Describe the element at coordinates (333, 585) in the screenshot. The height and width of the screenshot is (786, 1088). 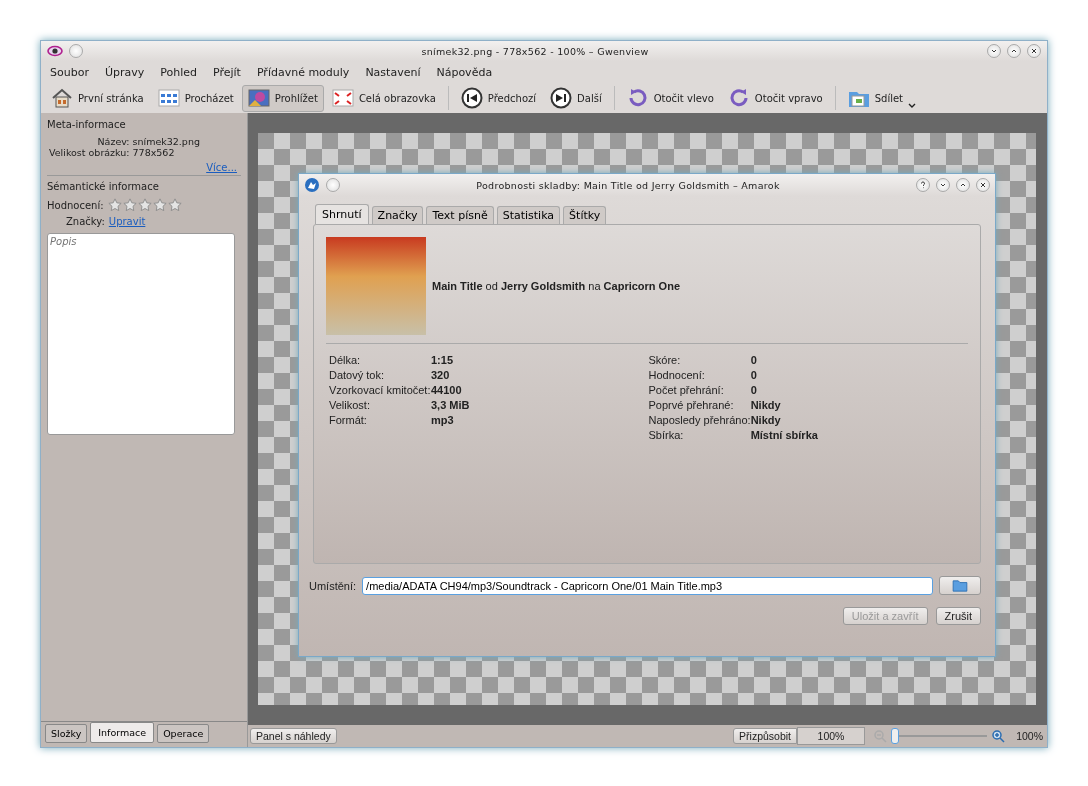
I see `location-label: Umístění:` at that location.